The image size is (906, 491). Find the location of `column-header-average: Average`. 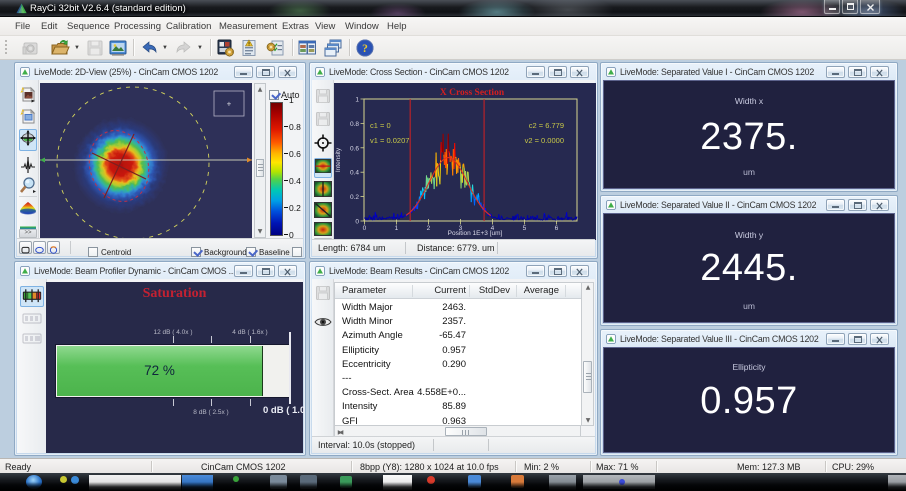

column-header-average: Average is located at coordinates (532, 290).